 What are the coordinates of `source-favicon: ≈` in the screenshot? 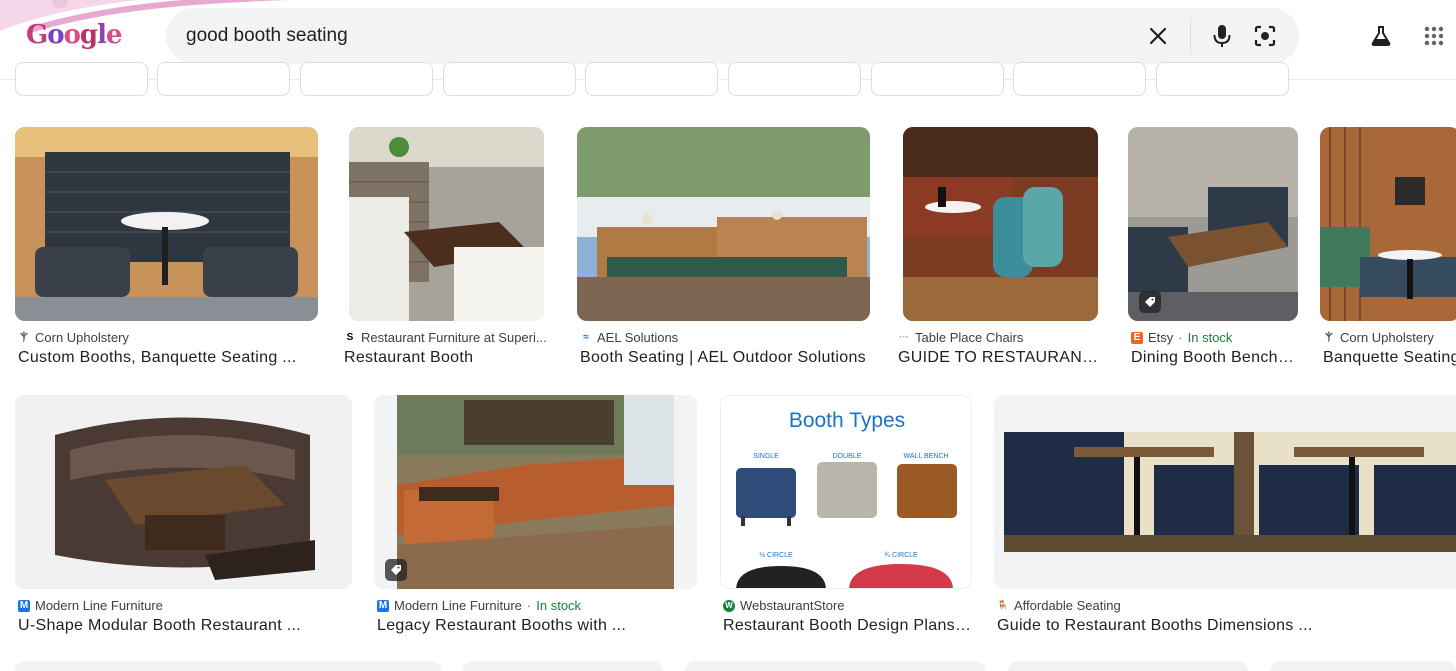 It's located at (586, 337).